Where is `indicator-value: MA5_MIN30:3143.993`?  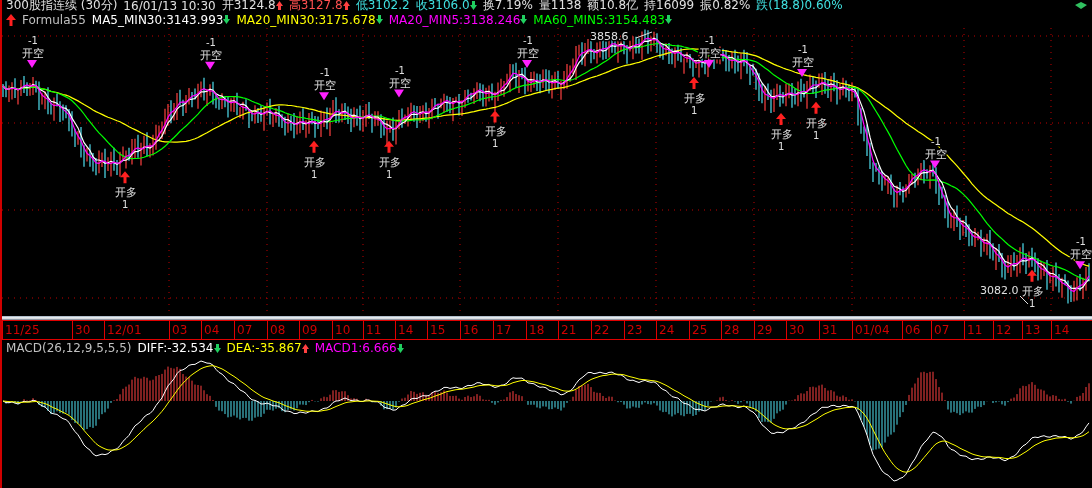 indicator-value: MA5_MIN30:3143.993 is located at coordinates (161, 19).